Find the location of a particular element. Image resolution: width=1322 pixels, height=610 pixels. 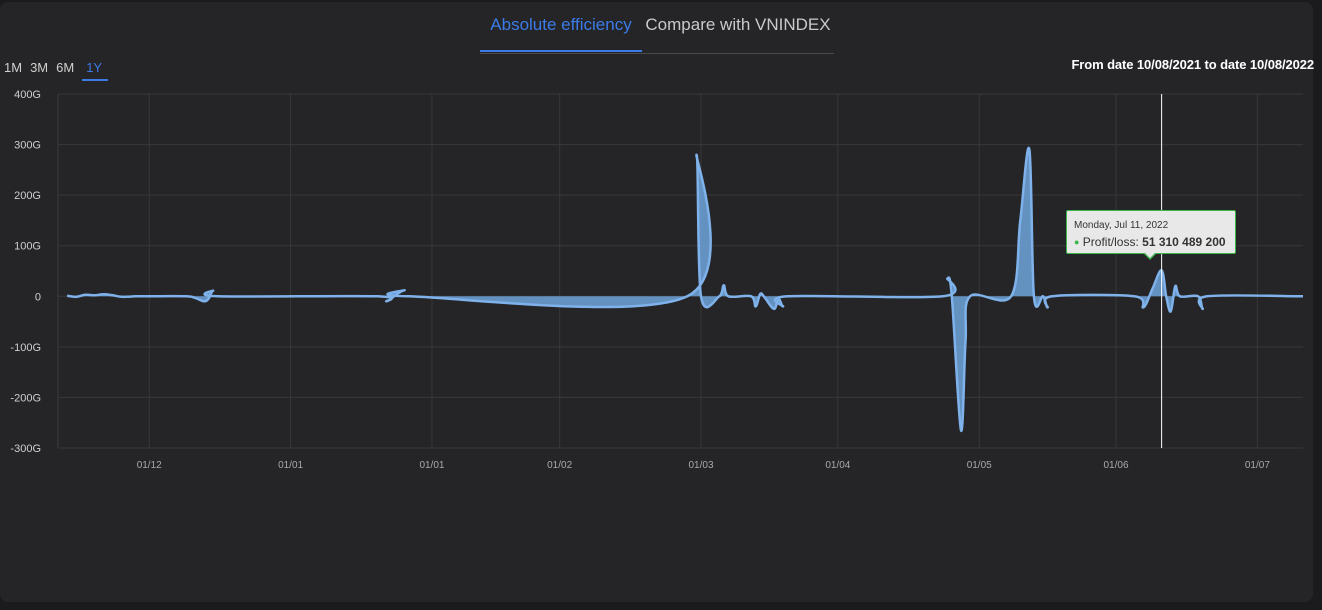

tooltip-label: Profit/loss: is located at coordinates (1110, 242).